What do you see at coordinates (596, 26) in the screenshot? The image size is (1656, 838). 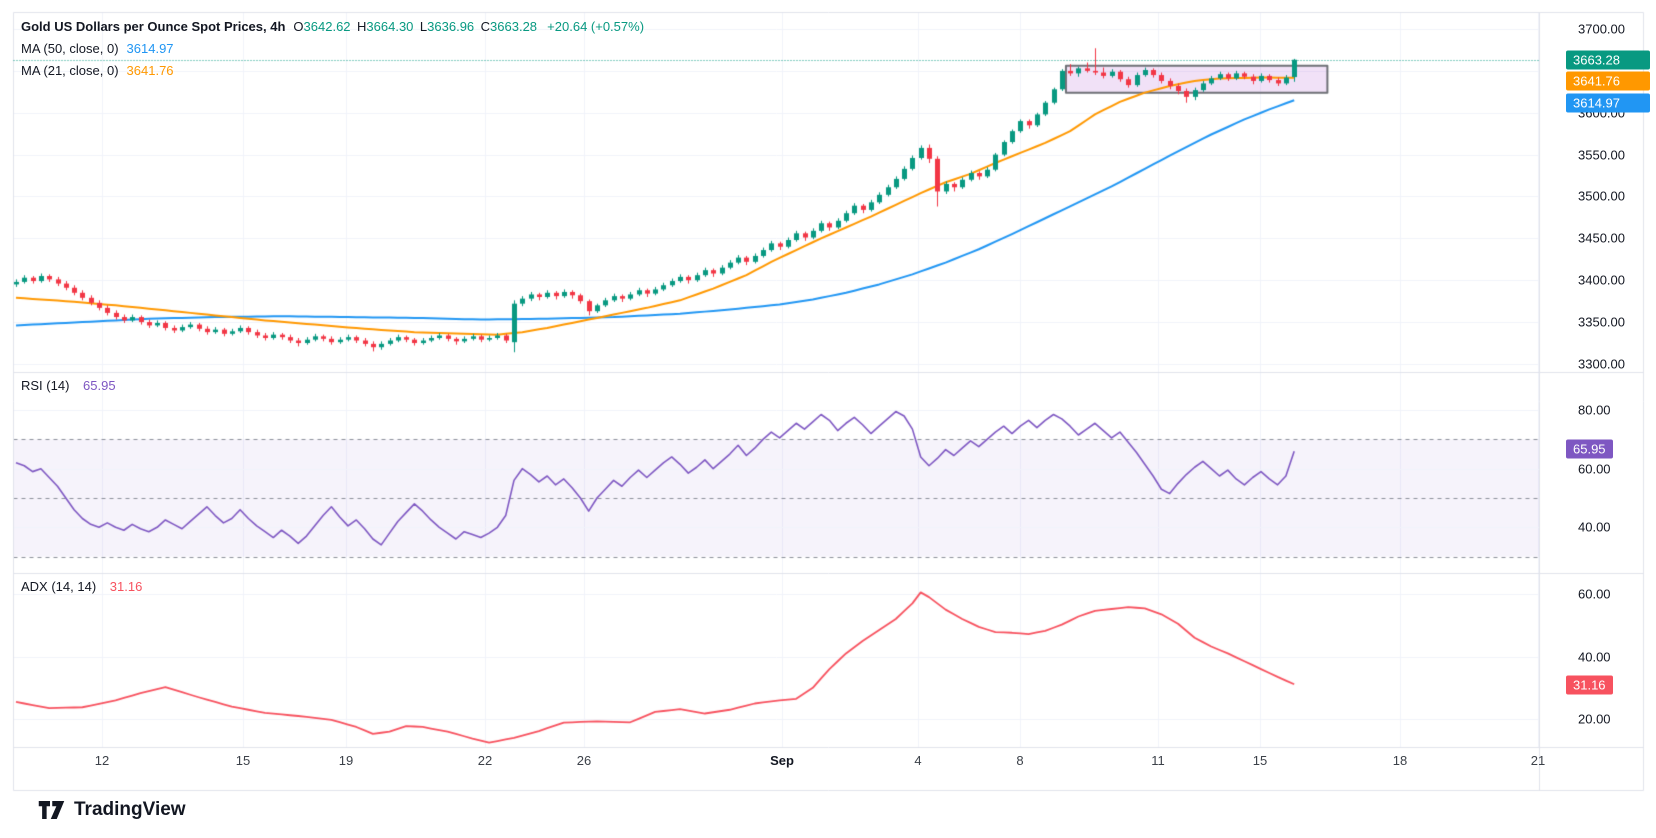 I see `change-value: +20.64 (+0.57%)` at bounding box center [596, 26].